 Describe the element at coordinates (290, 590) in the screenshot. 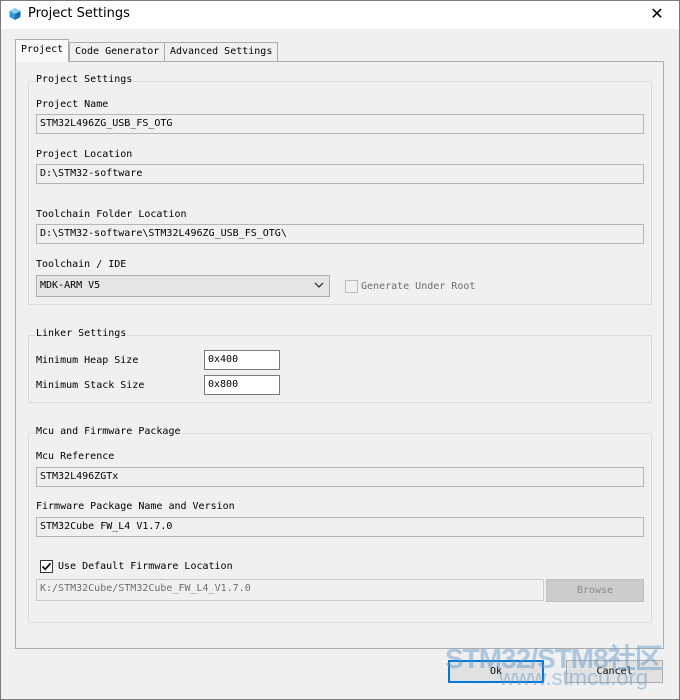

I see `firmware-location-field: K:/STM32Cube/STM32Cube_FW_L4_V1.7.0` at that location.